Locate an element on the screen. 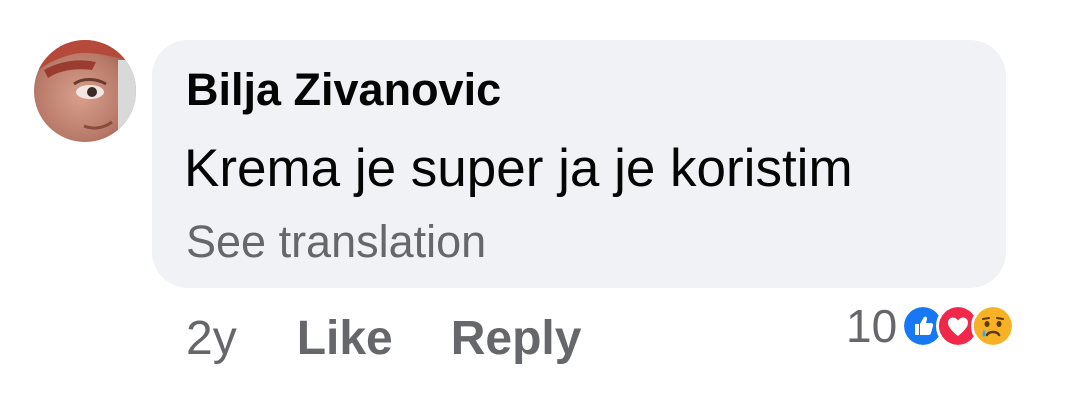  see-translation-link: See translation is located at coordinates (336, 242).